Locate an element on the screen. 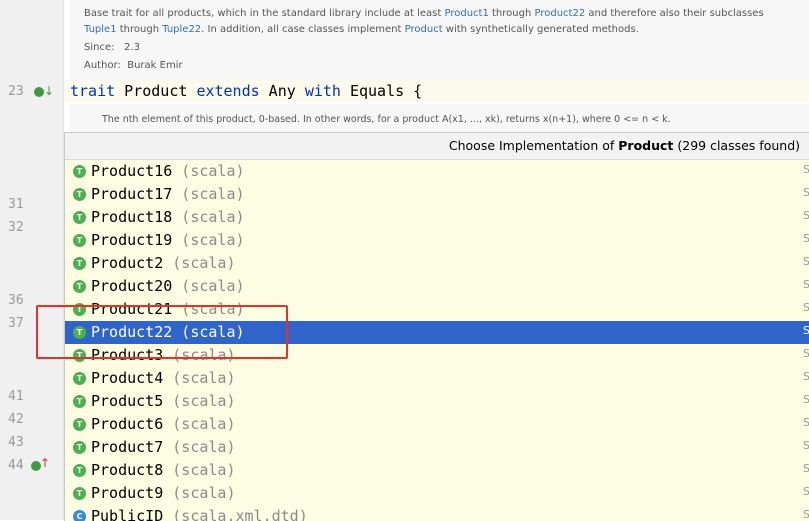 This screenshot has width=809, height=521. class-name: PublicID is located at coordinates (127, 514).